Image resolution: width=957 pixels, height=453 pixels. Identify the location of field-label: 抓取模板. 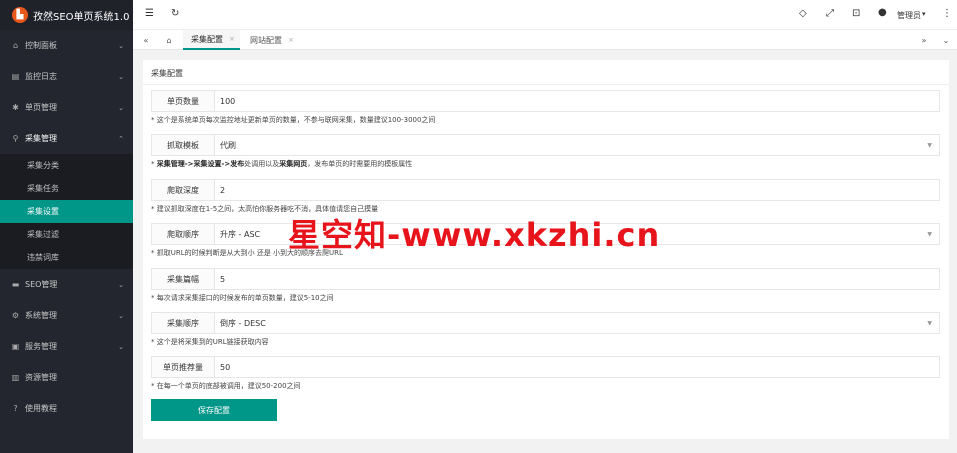
(183, 145).